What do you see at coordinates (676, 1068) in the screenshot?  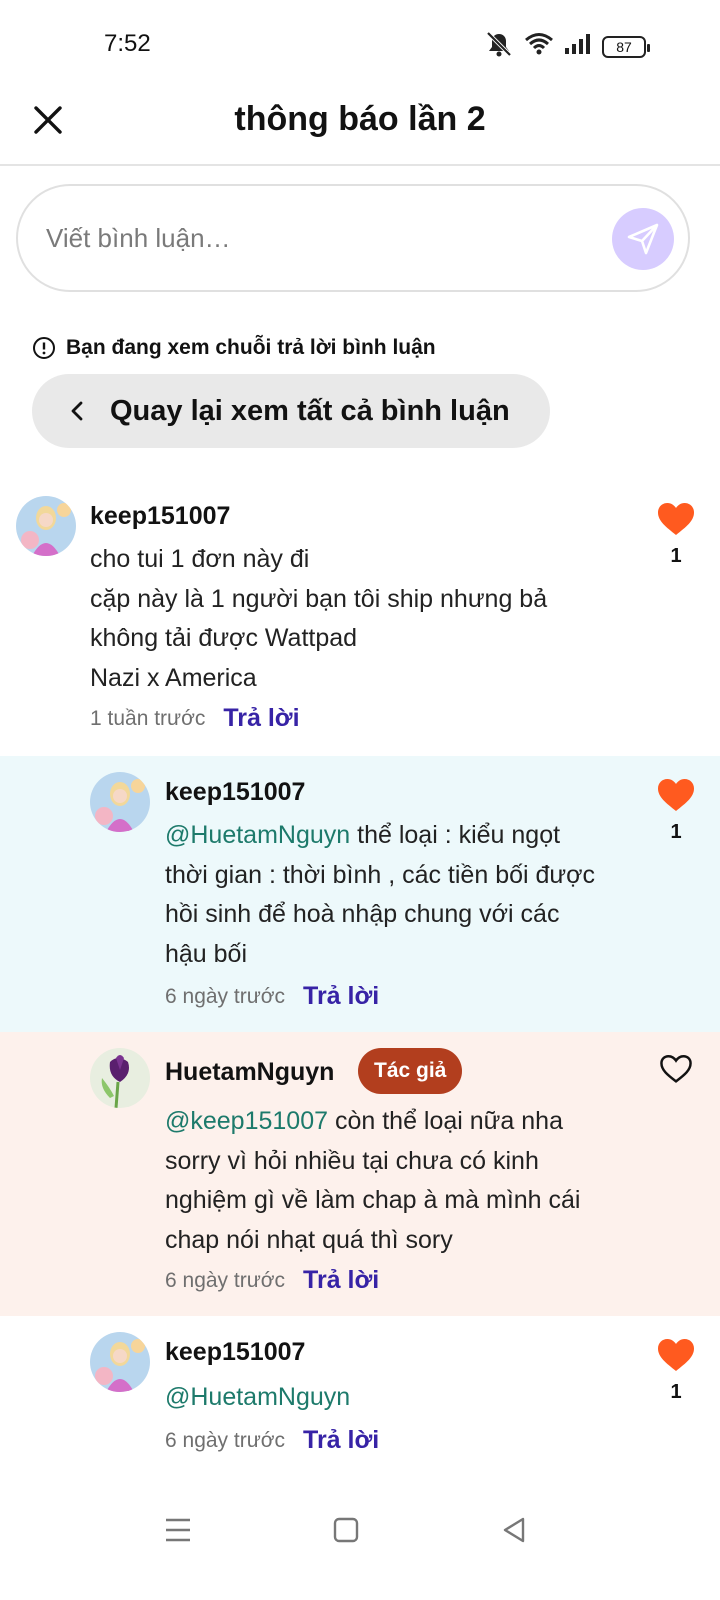 I see `heart-outline-icon` at bounding box center [676, 1068].